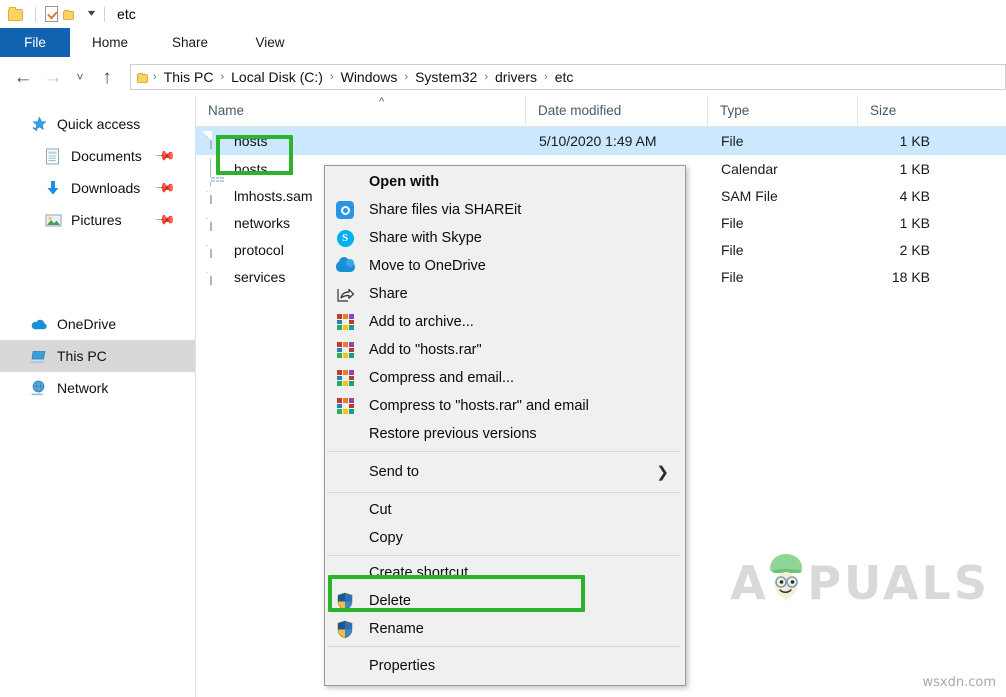  I want to click on column-header-type: Type, so click(782, 111).